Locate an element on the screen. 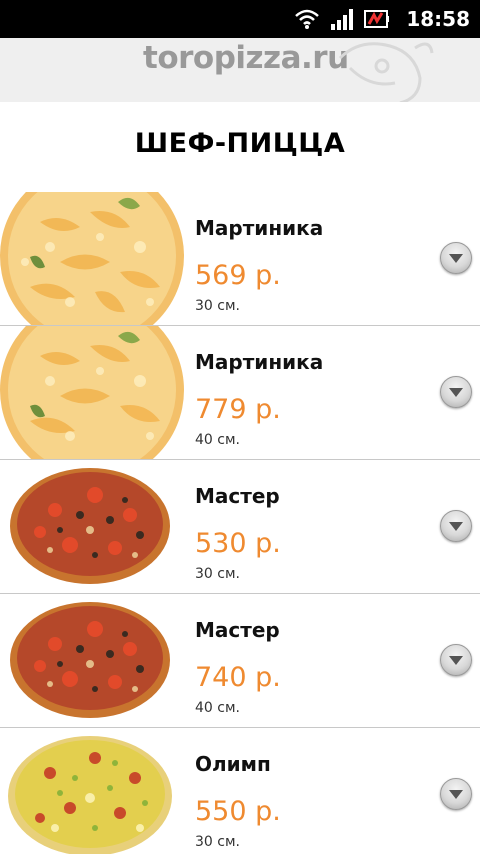 The image size is (480, 854). pizza-price: 779 р. is located at coordinates (238, 409).